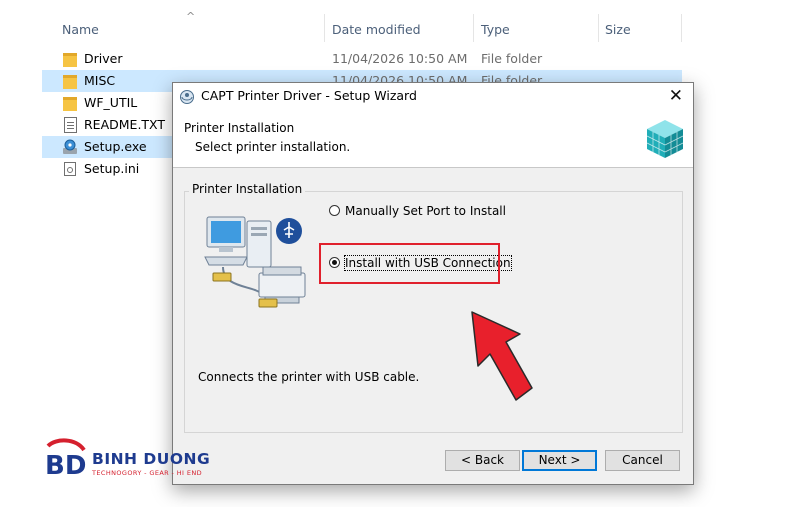  What do you see at coordinates (482, 460) in the screenshot?
I see `back-button: < Back` at bounding box center [482, 460].